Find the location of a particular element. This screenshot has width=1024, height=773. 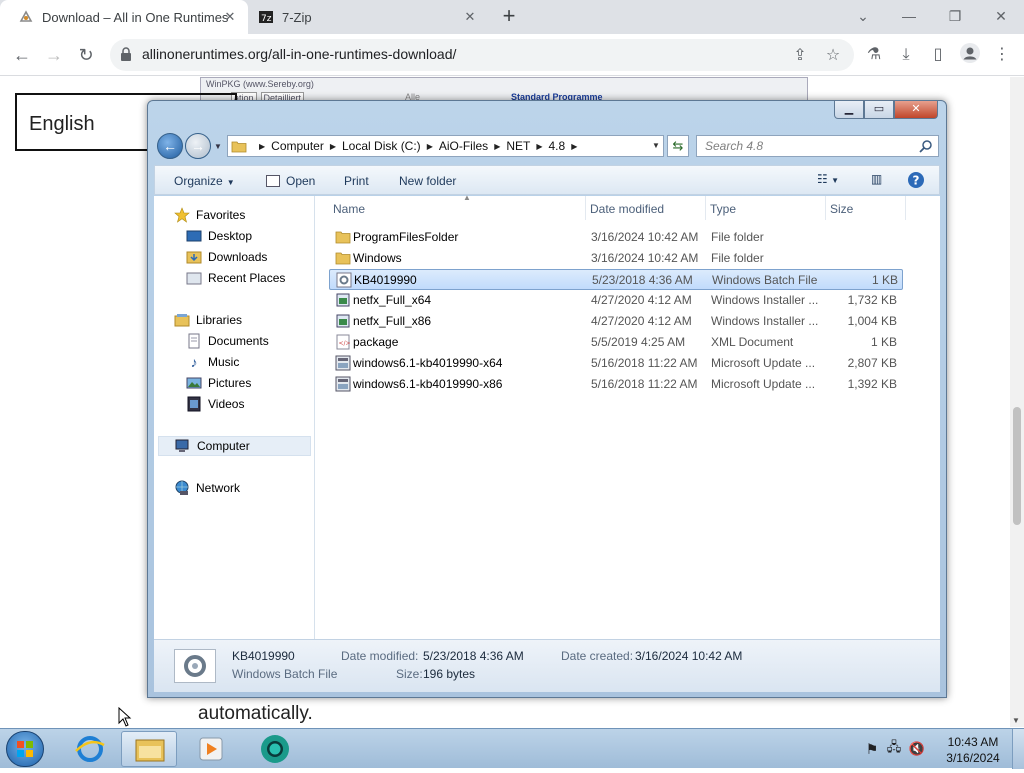

share-icon: ⇪ is located at coordinates (800, 56).